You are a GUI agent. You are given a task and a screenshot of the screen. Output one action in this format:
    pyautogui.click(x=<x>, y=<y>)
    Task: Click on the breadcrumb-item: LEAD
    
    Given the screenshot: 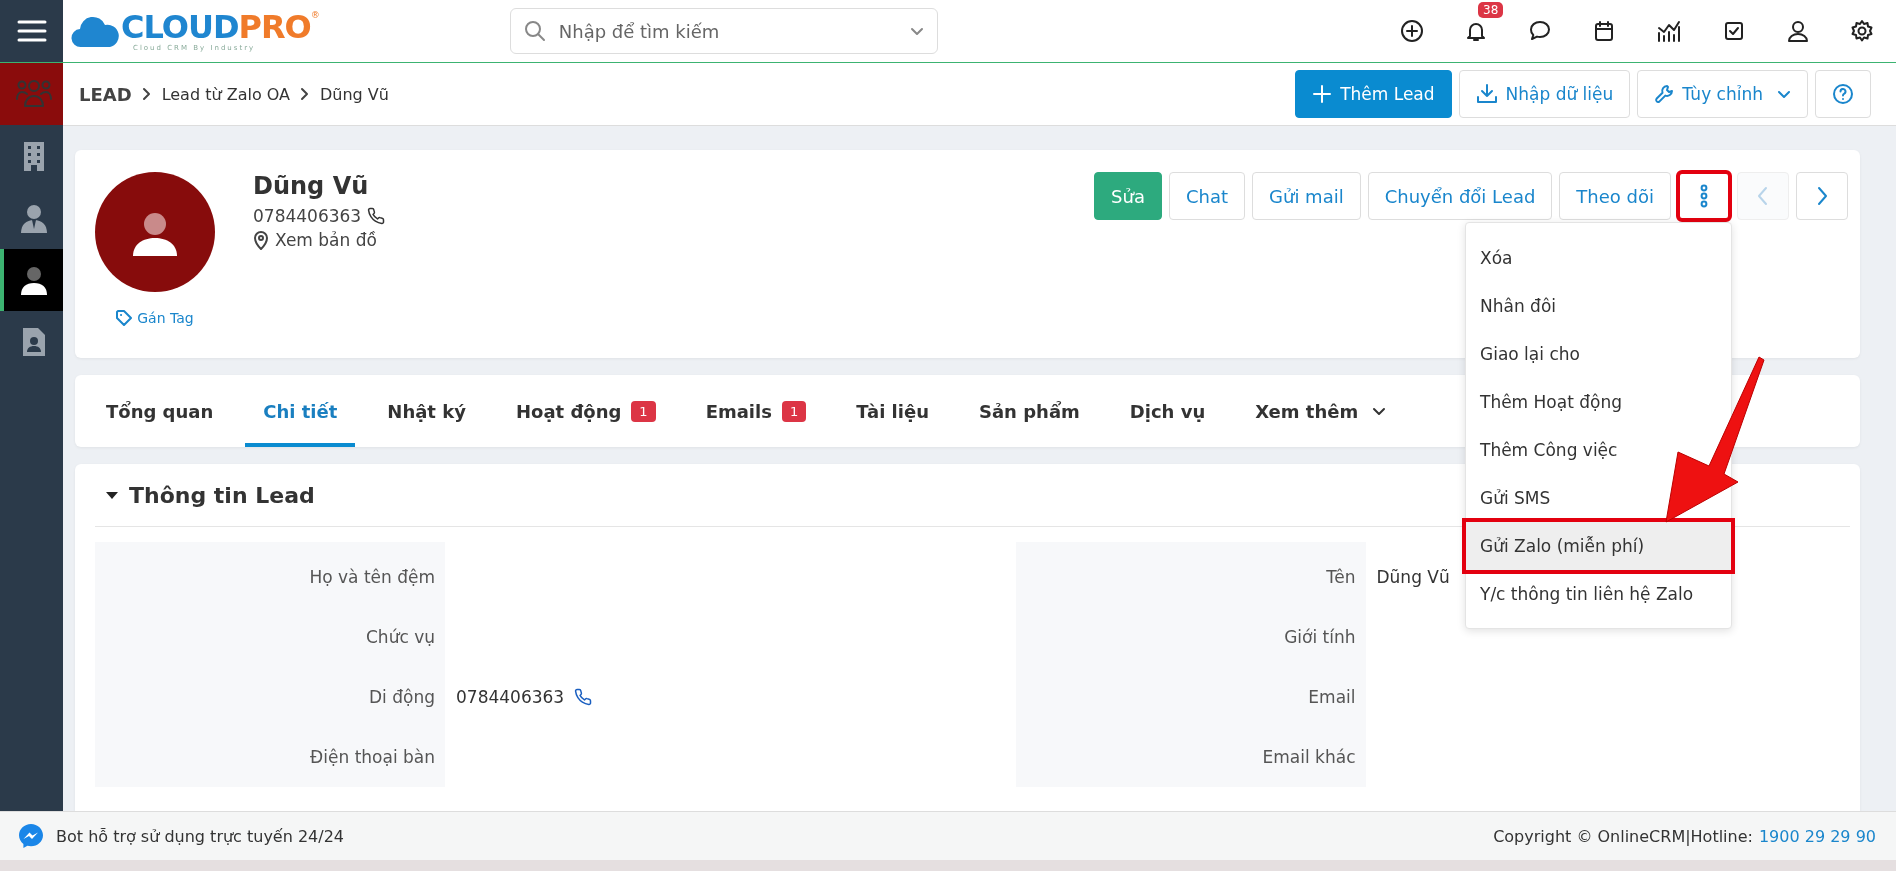 What is the action you would take?
    pyautogui.click(x=105, y=94)
    